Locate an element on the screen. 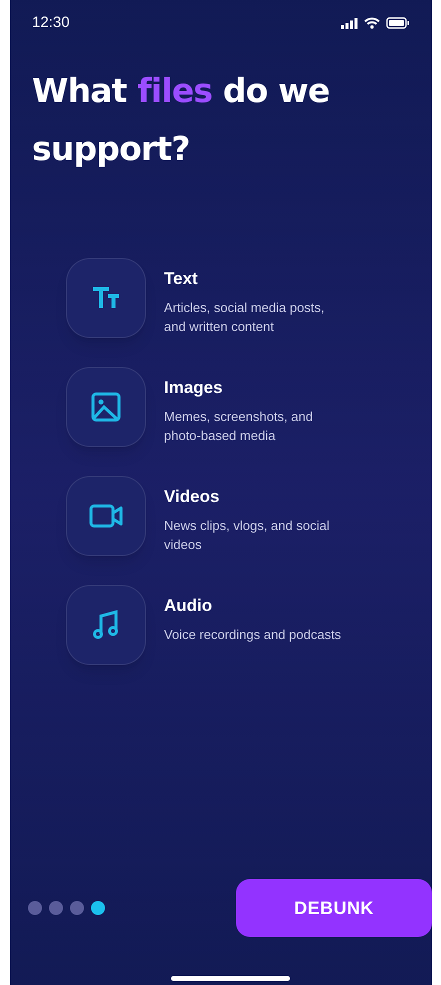 The width and height of the screenshot is (441, 985). file-type-name: Audio is located at coordinates (189, 606).